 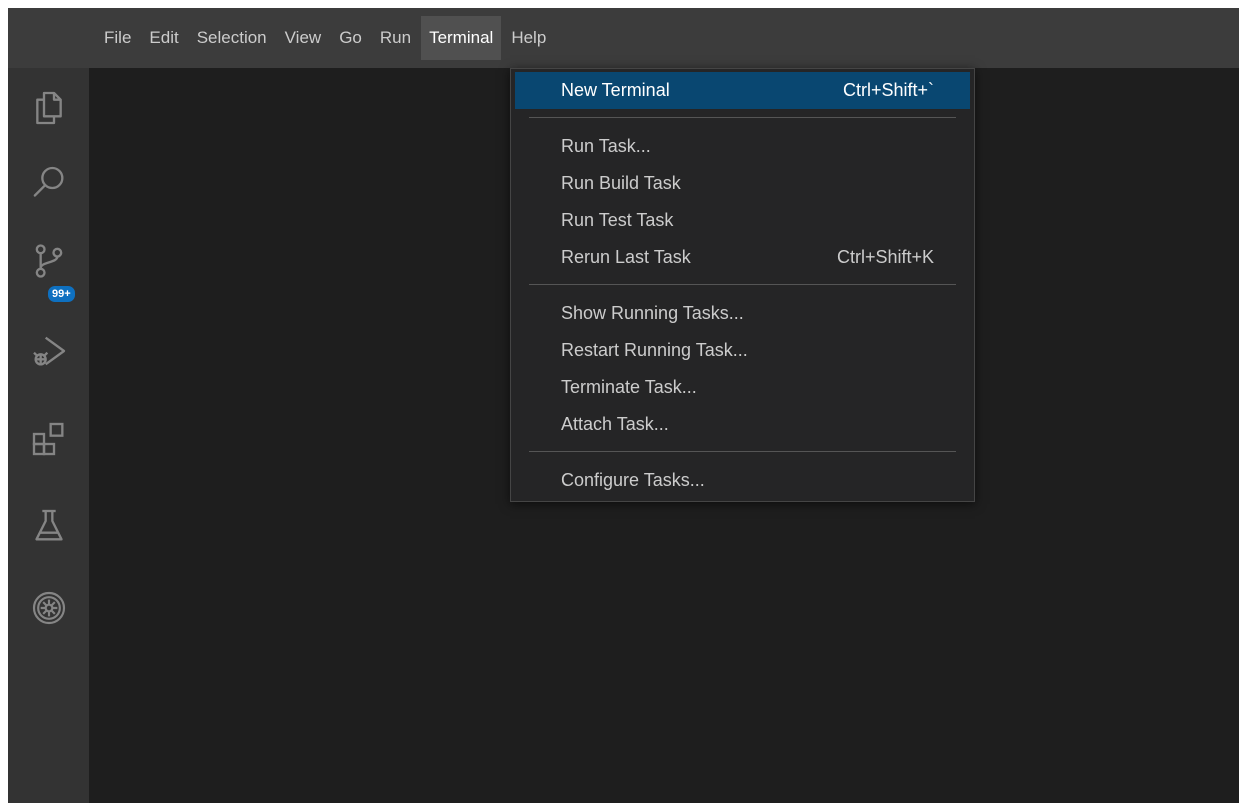 I want to click on source-control-badge: 99+, so click(x=61, y=294).